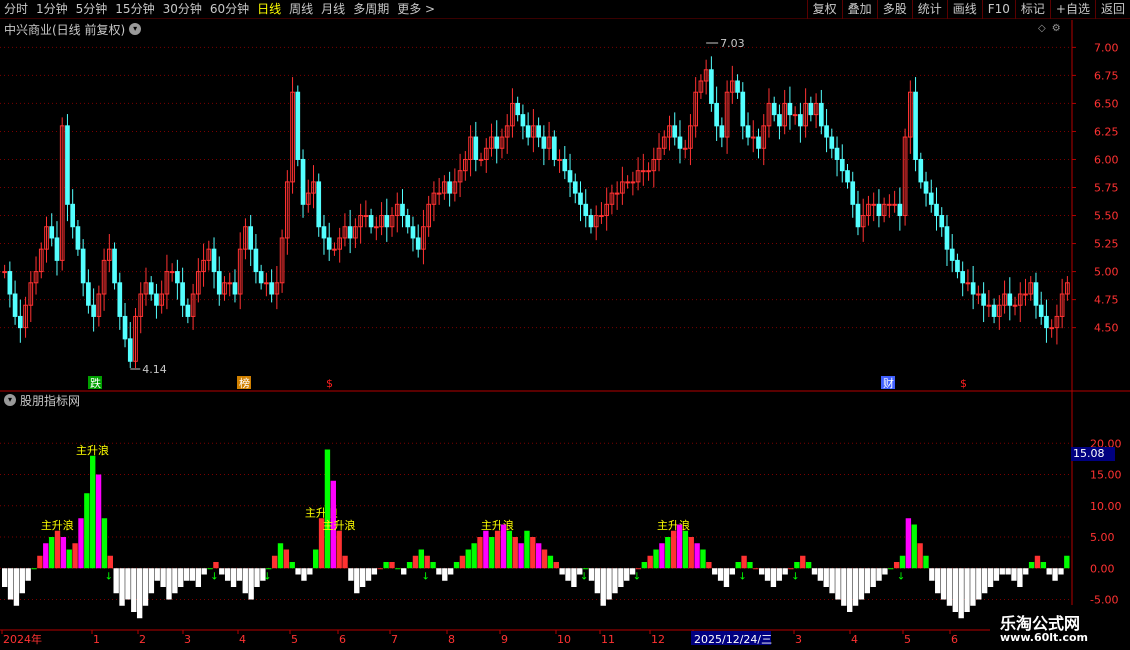 The width and height of the screenshot is (1130, 650). What do you see at coordinates (10, 400) in the screenshot?
I see `chevron-down-icon: ▾` at bounding box center [10, 400].